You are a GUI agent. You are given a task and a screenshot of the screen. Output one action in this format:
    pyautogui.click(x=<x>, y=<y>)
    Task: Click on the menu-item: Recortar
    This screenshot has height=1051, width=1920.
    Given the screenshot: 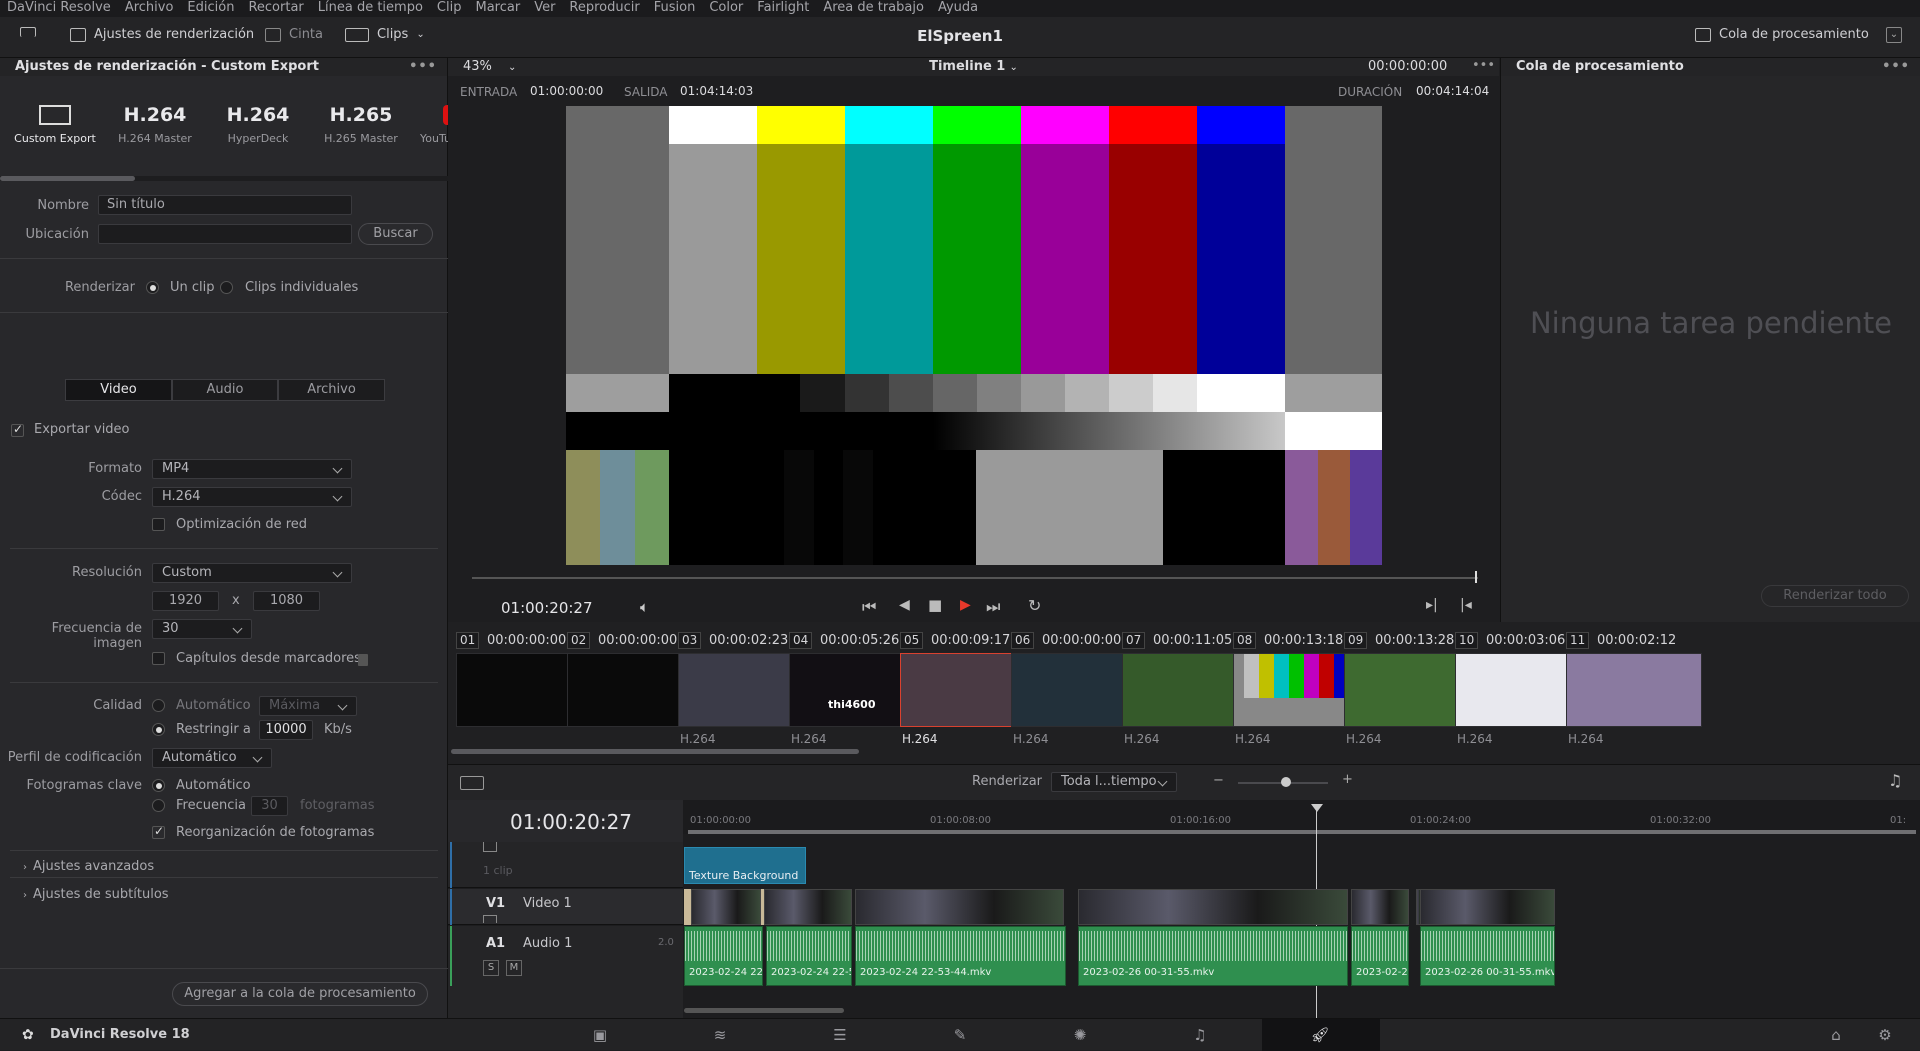 What is the action you would take?
    pyautogui.click(x=275, y=8)
    